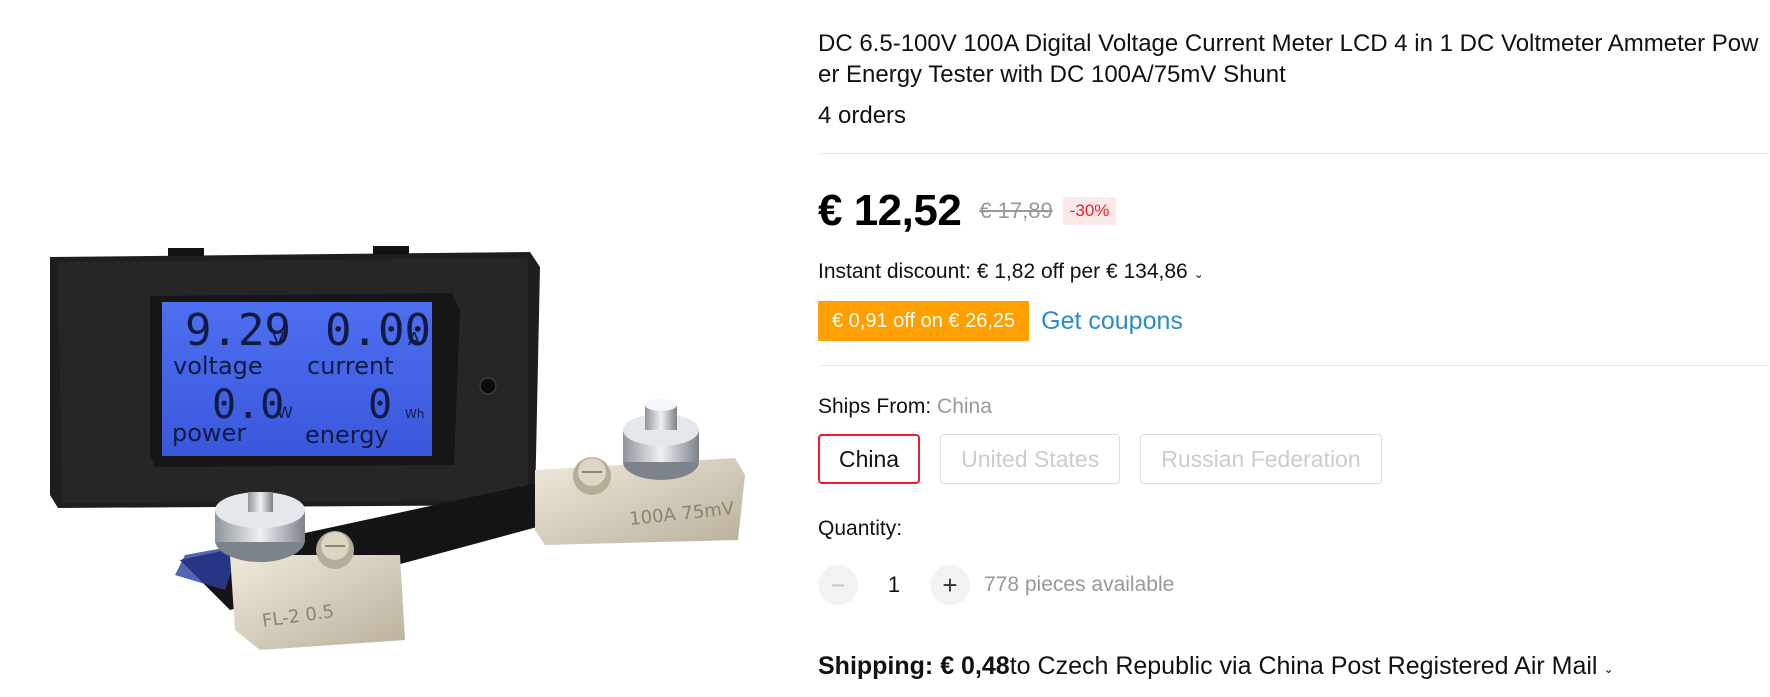 The height and width of the screenshot is (697, 1770). I want to click on quantity-decrease-button: −, so click(838, 585).